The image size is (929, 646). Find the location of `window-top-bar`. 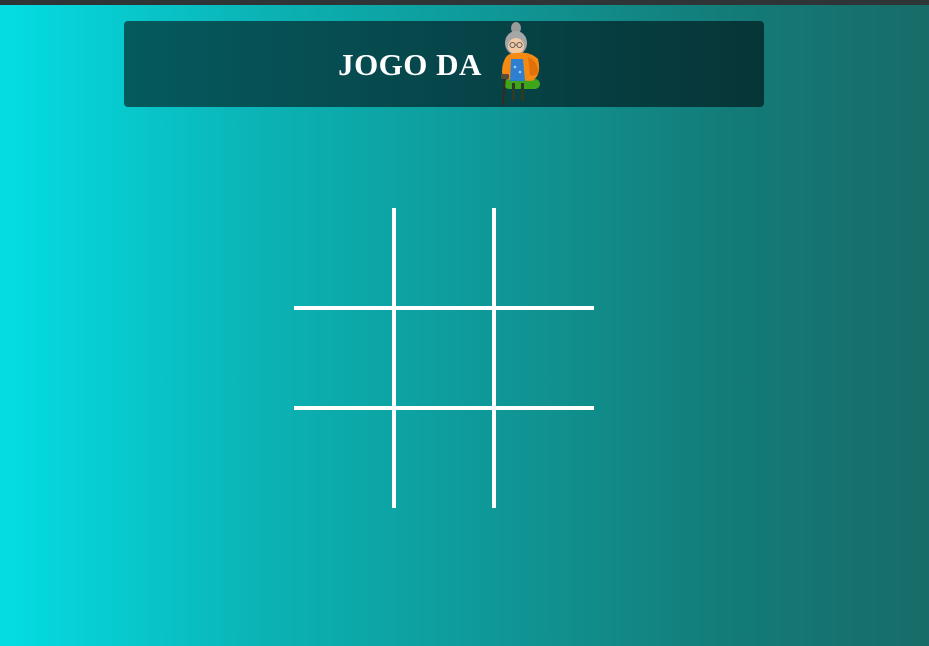

window-top-bar is located at coordinates (464, 2).